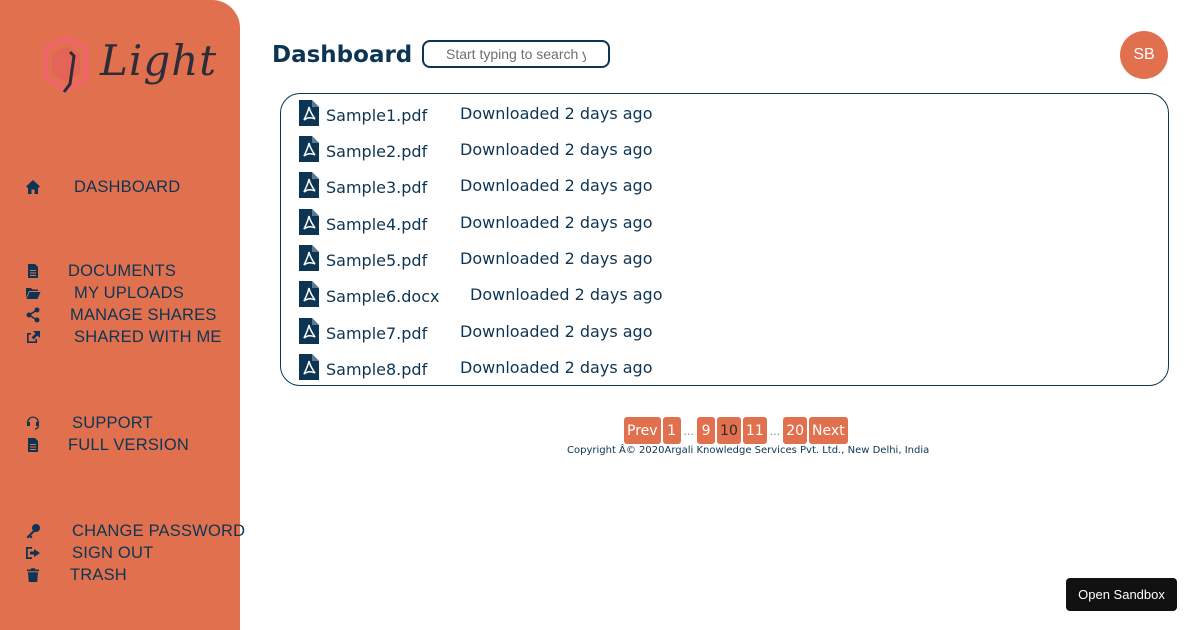  Describe the element at coordinates (33, 553) in the screenshot. I see `sign-out-icon` at that location.